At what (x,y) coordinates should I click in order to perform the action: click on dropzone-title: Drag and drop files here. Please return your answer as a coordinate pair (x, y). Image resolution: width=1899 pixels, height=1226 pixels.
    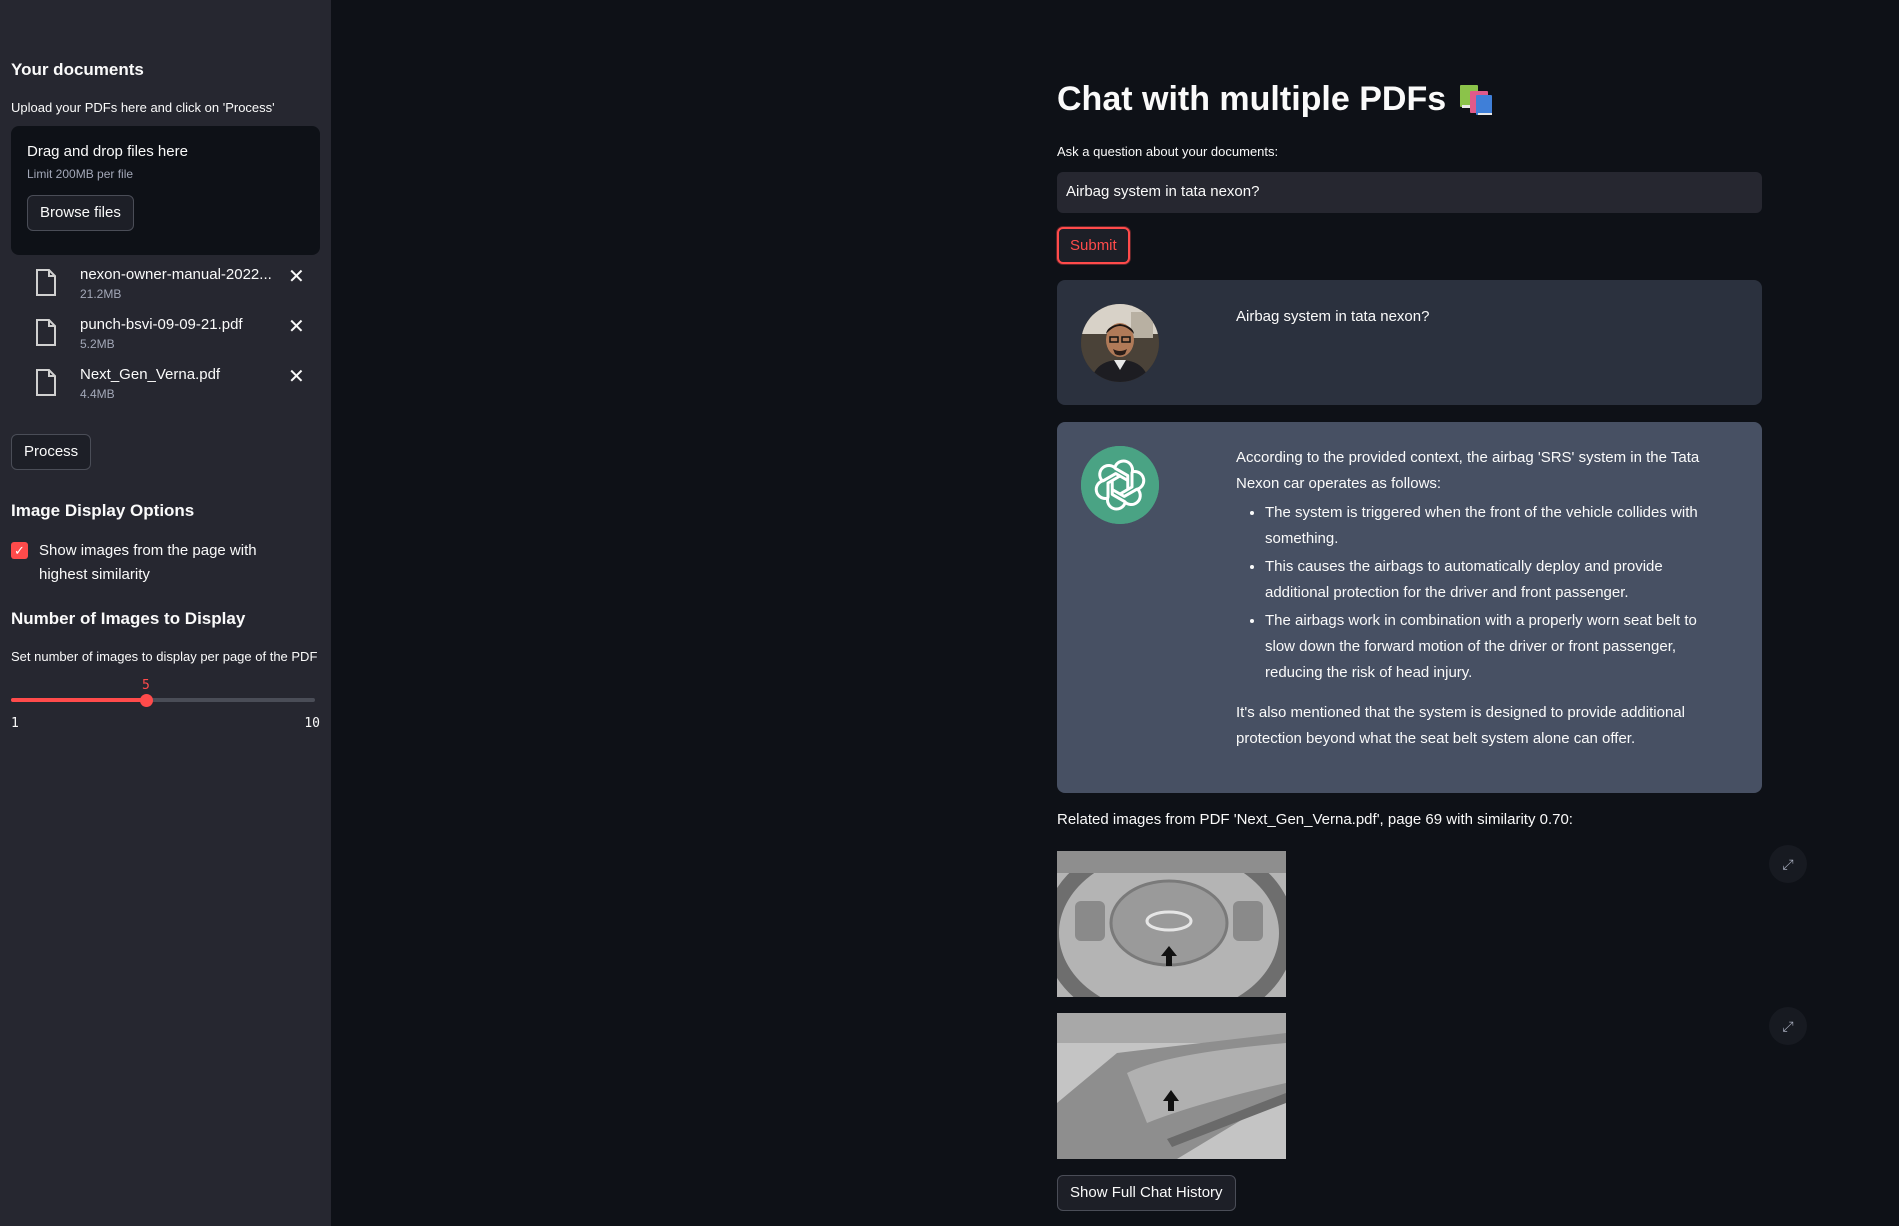
    Looking at the image, I should click on (107, 151).